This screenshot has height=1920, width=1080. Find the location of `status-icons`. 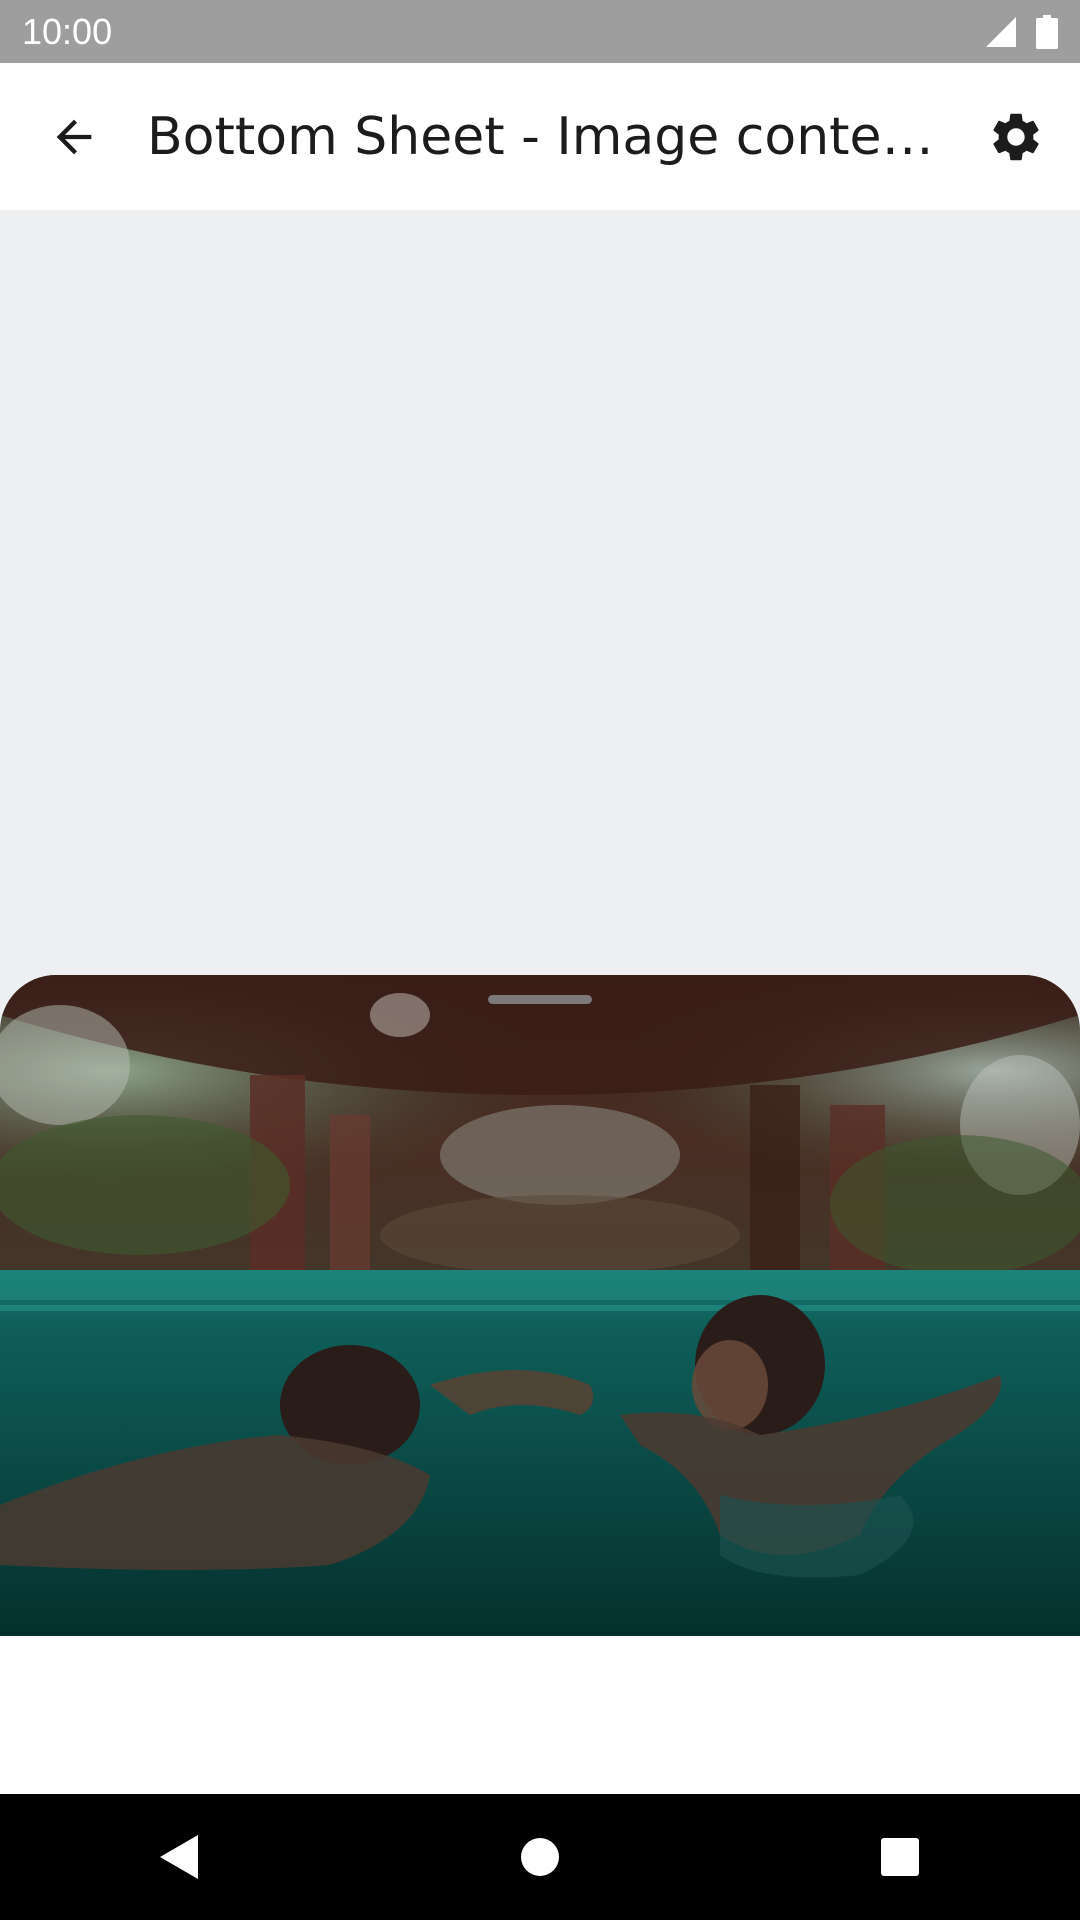

status-icons is located at coordinates (1021, 31).